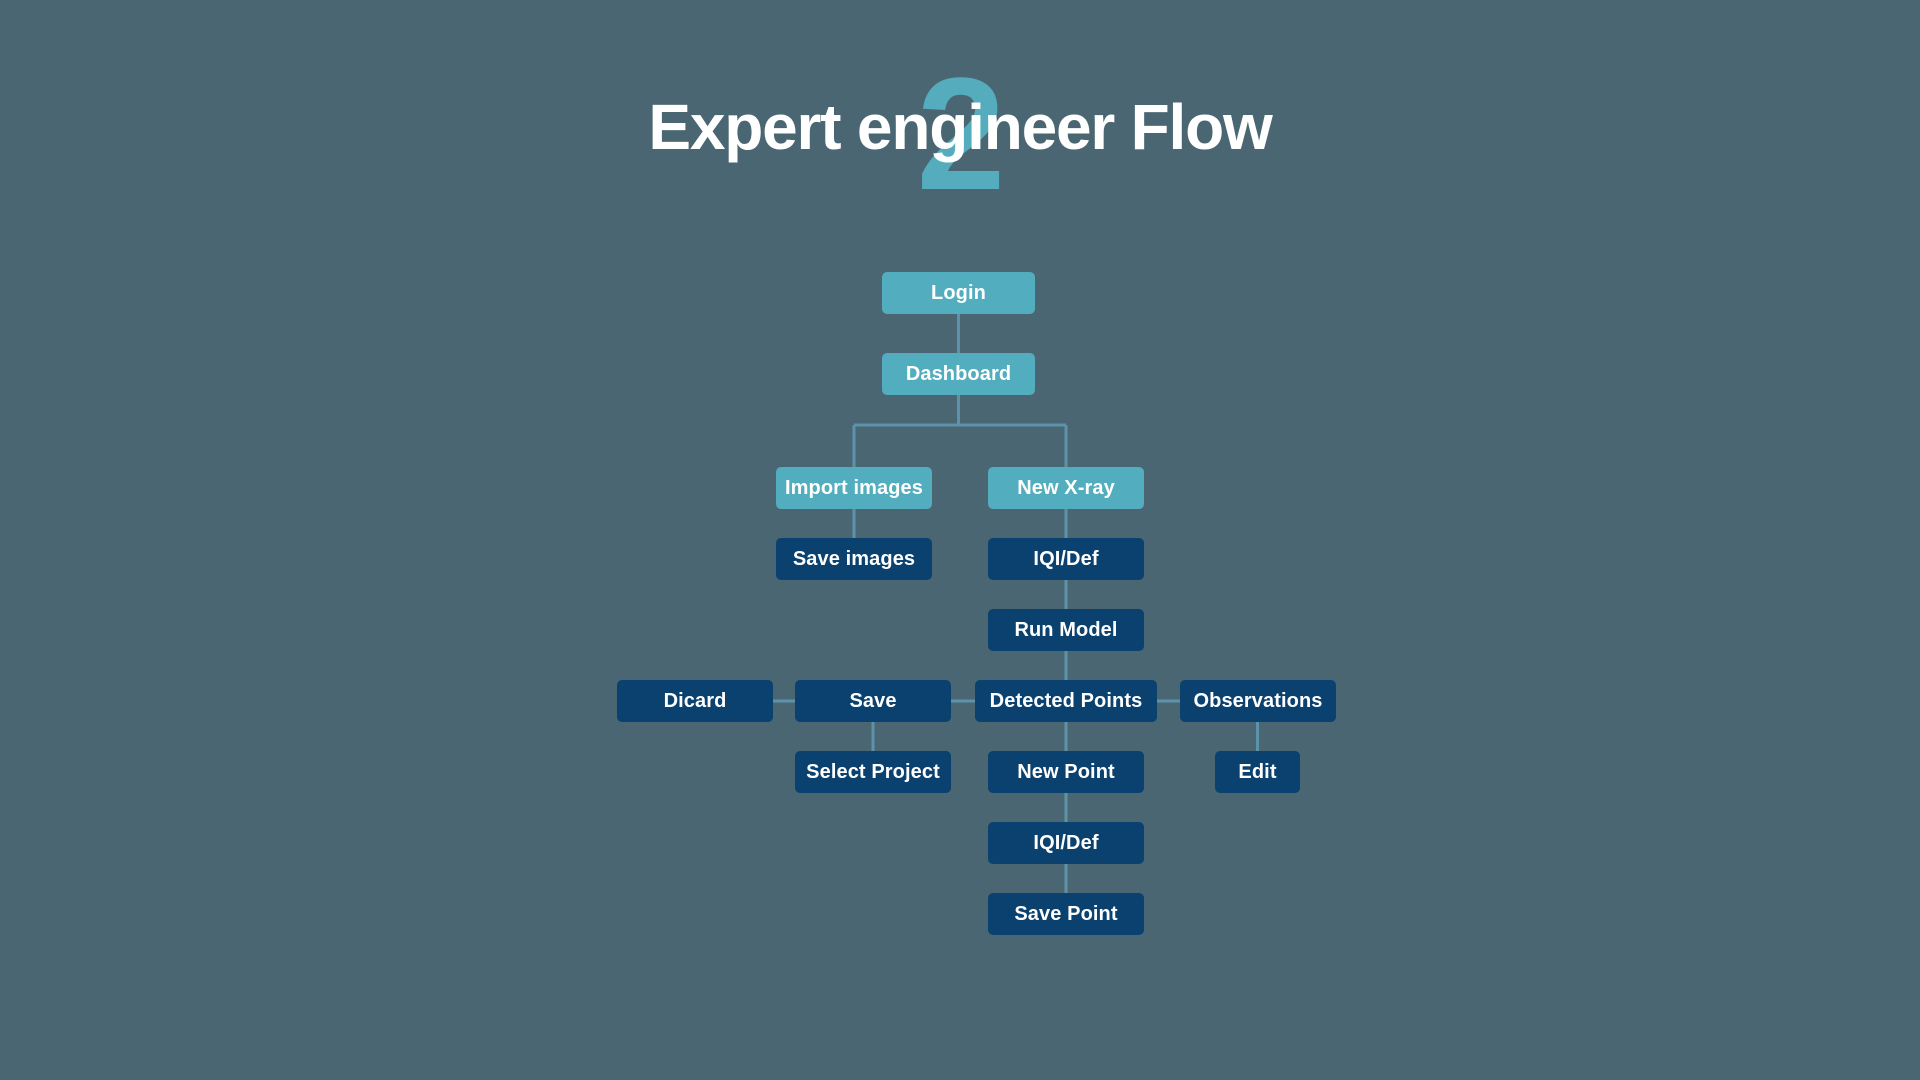  I want to click on flow-node-label: Dicard, so click(695, 700).